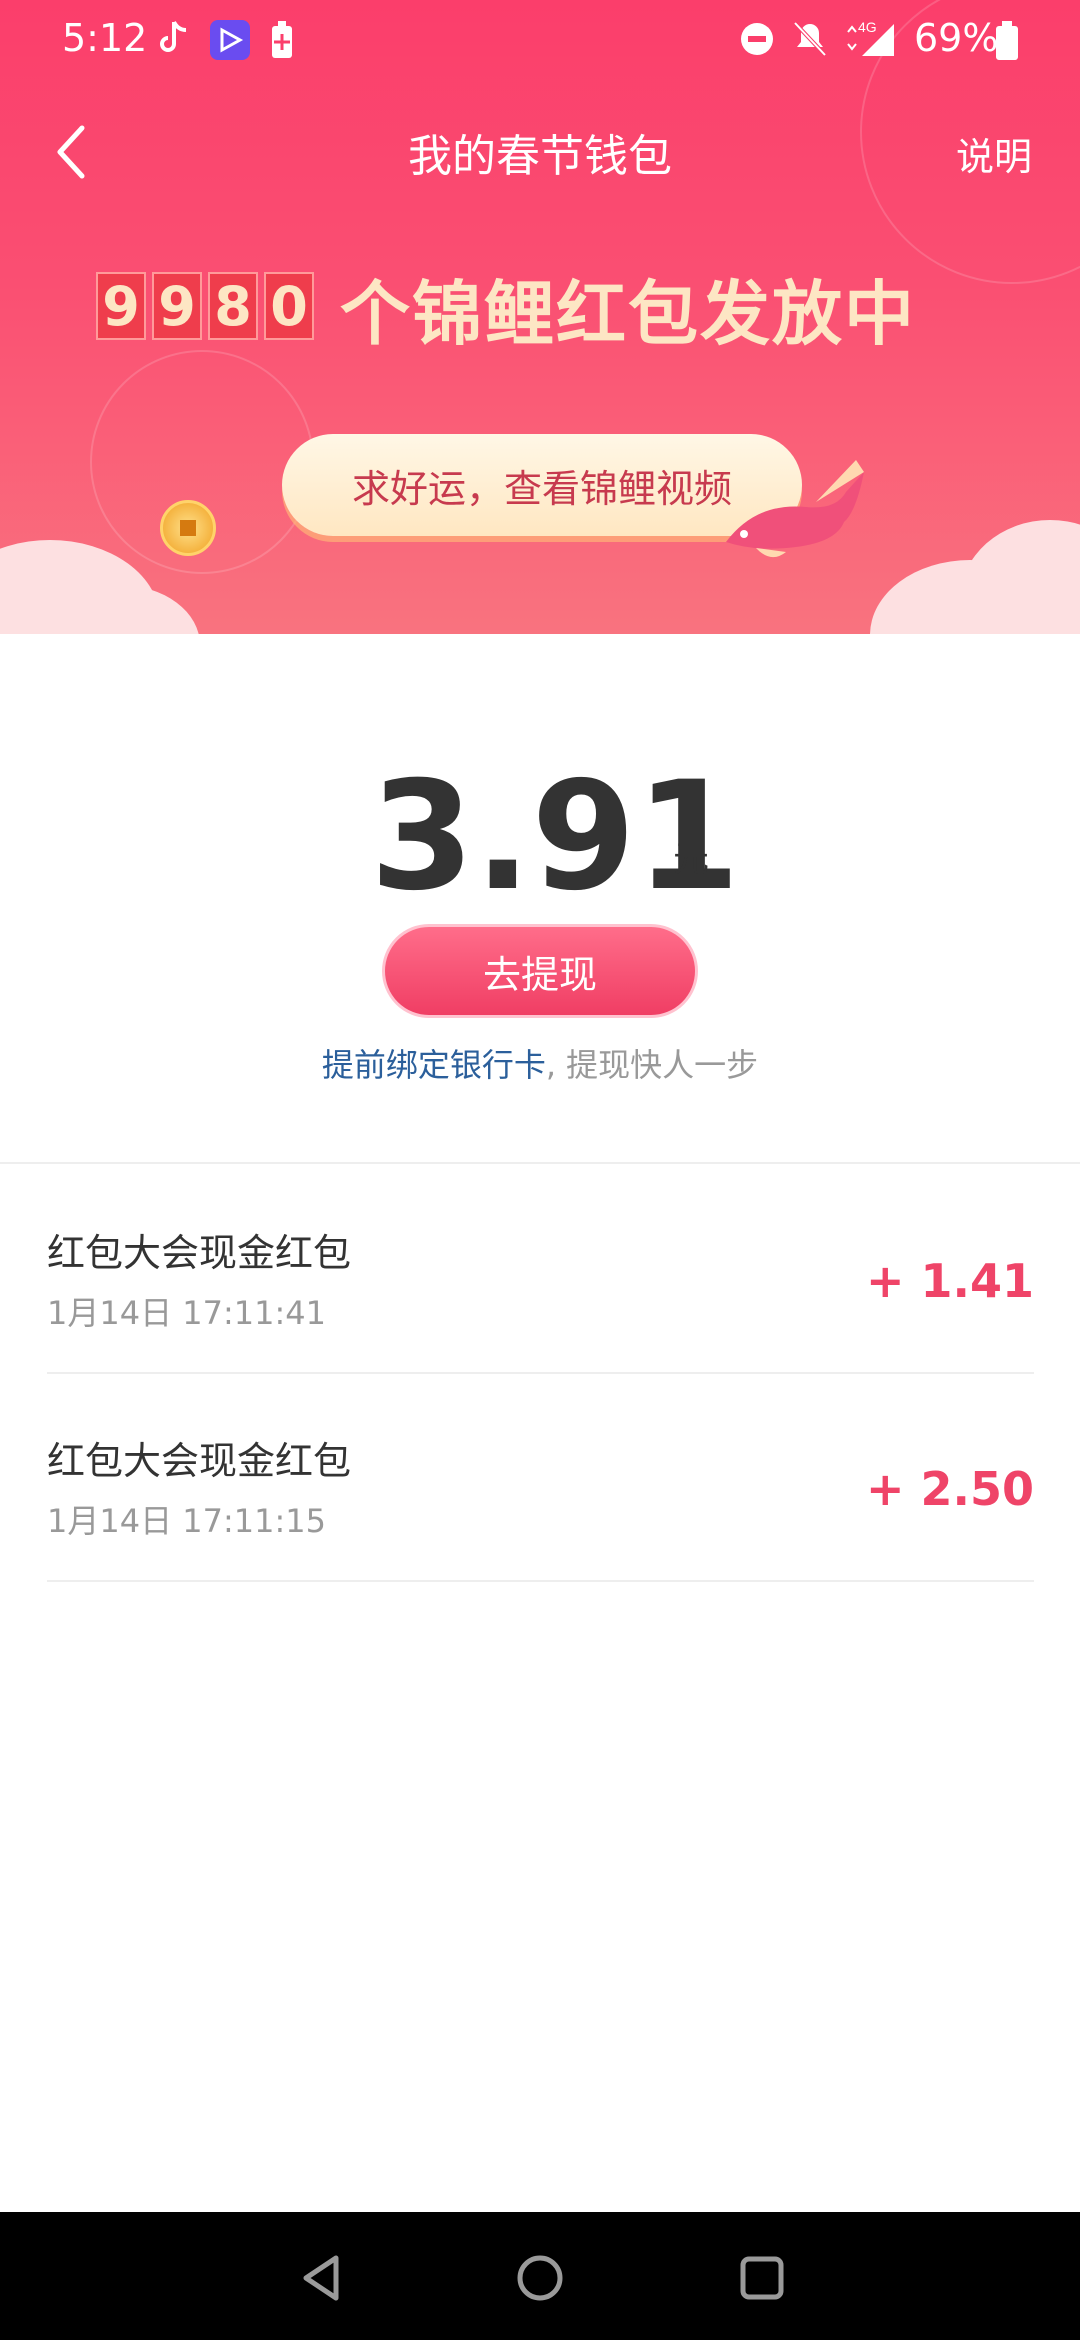  I want to click on do-not-disturb-icon, so click(757, 41).